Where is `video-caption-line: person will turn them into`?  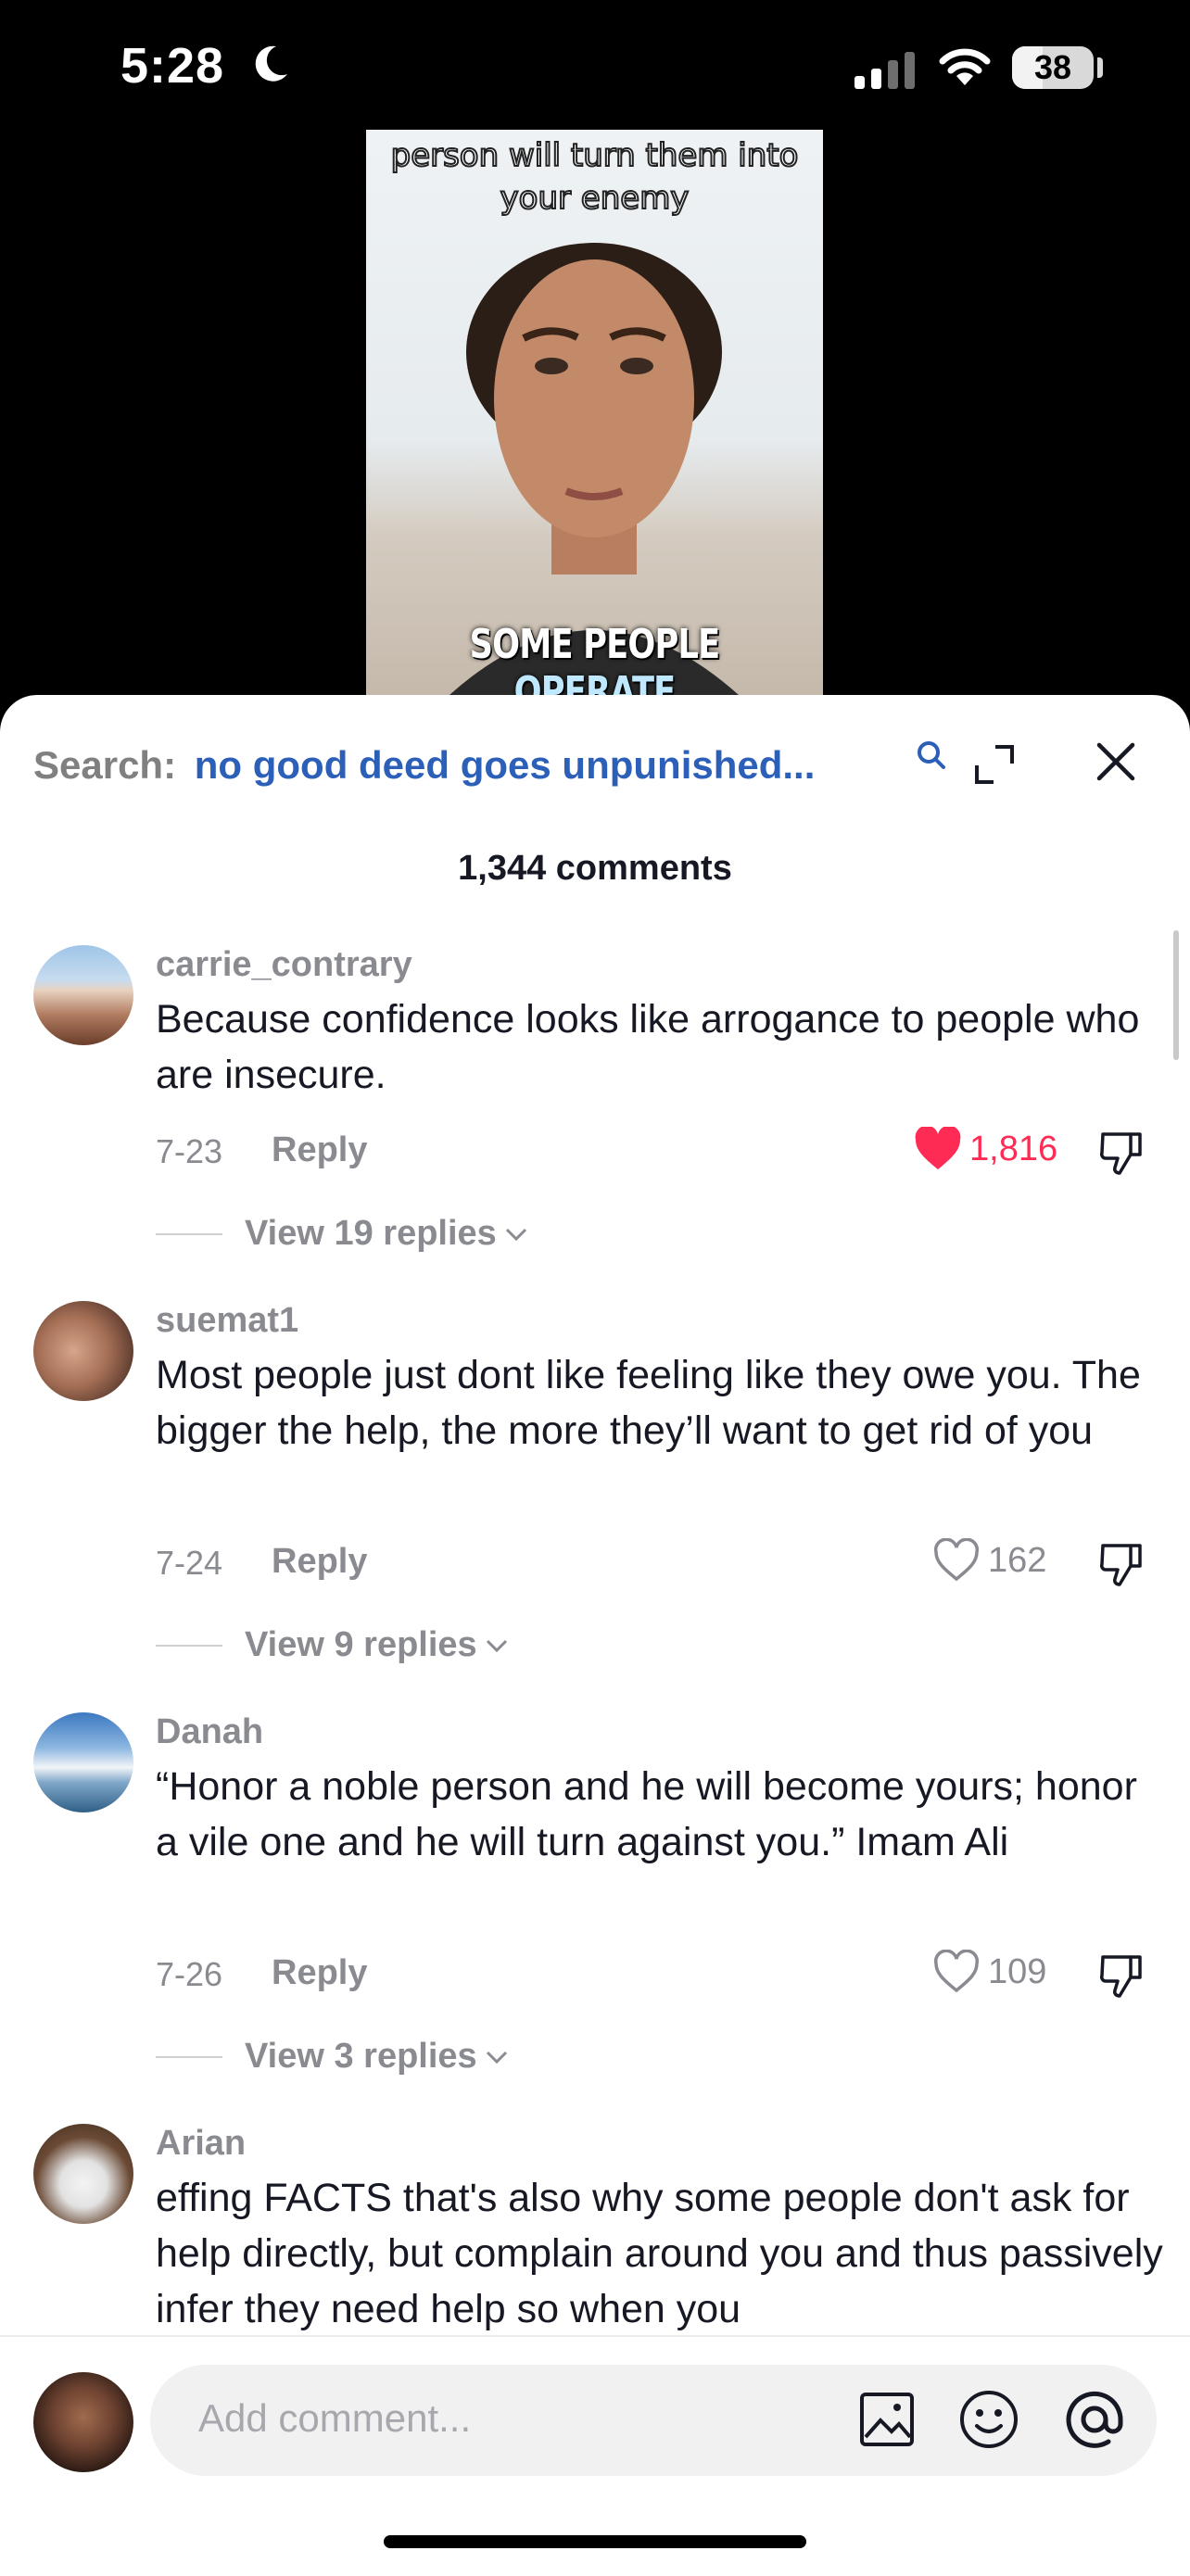
video-caption-line: person will turn them into is located at coordinates (595, 155).